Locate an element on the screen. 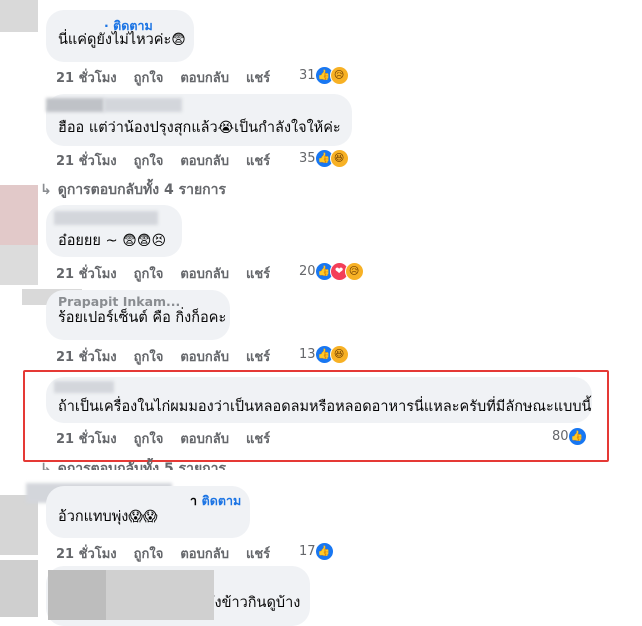 The width and height of the screenshot is (642, 626). reaction-summary: 17 👍 is located at coordinates (316, 551).